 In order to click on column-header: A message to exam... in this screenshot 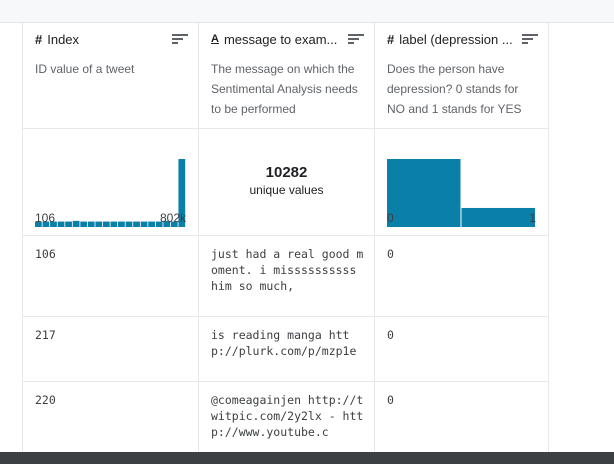, I will do `click(287, 39)`.